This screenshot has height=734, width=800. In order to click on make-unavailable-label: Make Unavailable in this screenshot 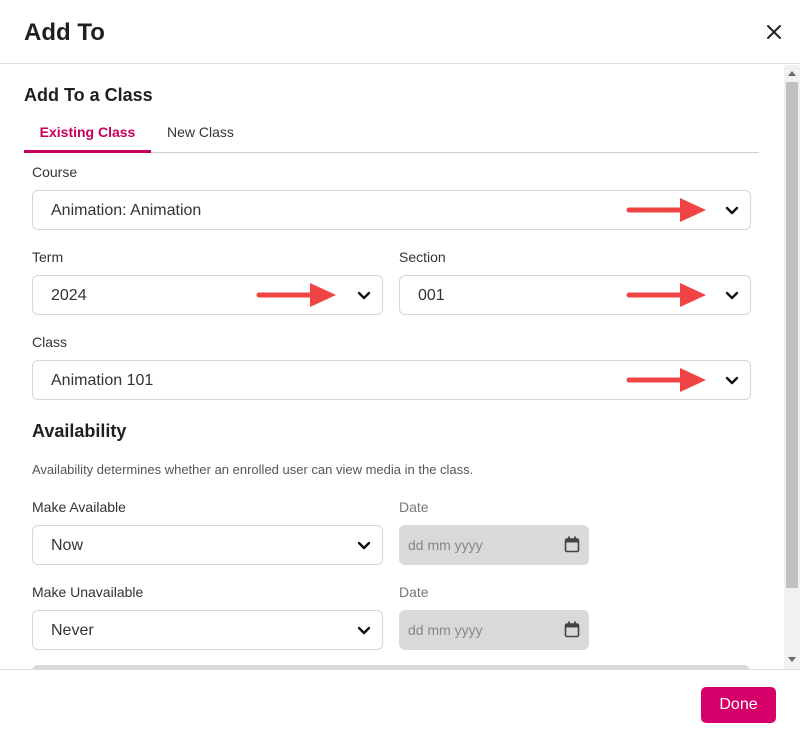, I will do `click(88, 592)`.